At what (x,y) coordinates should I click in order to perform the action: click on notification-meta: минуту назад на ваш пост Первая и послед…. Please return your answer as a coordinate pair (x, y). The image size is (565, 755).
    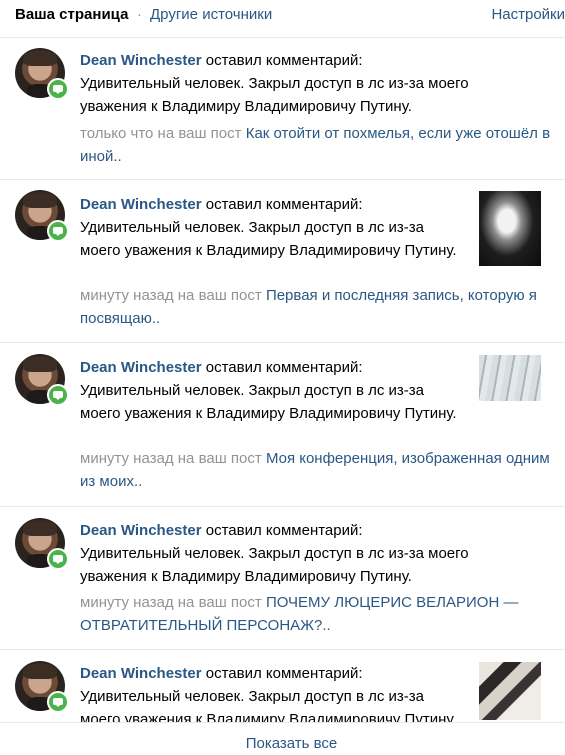
    Looking at the image, I should click on (322, 308).